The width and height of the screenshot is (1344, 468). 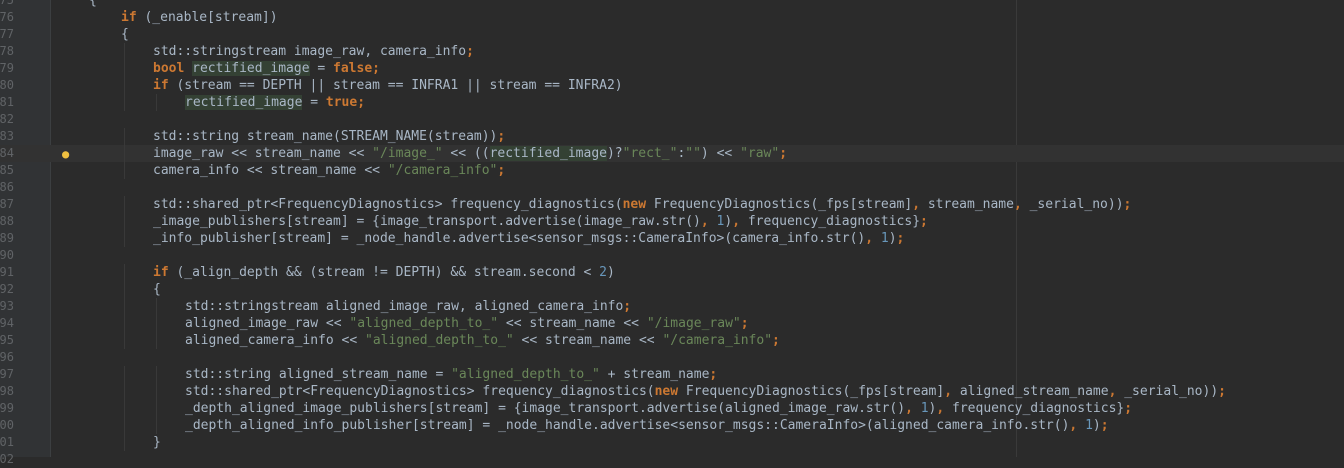 I want to click on line-number: 101, so click(x=7, y=442).